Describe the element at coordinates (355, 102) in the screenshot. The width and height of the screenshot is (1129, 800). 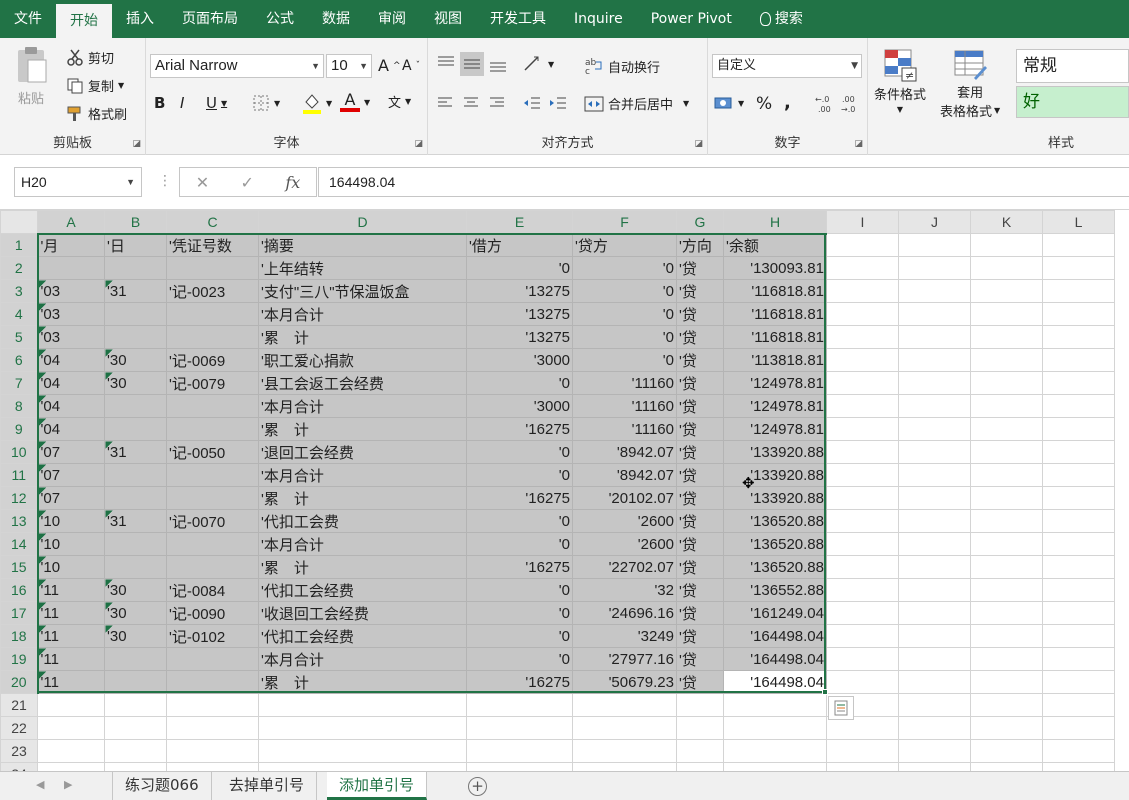
I see `font-color-button: A ▼` at that location.